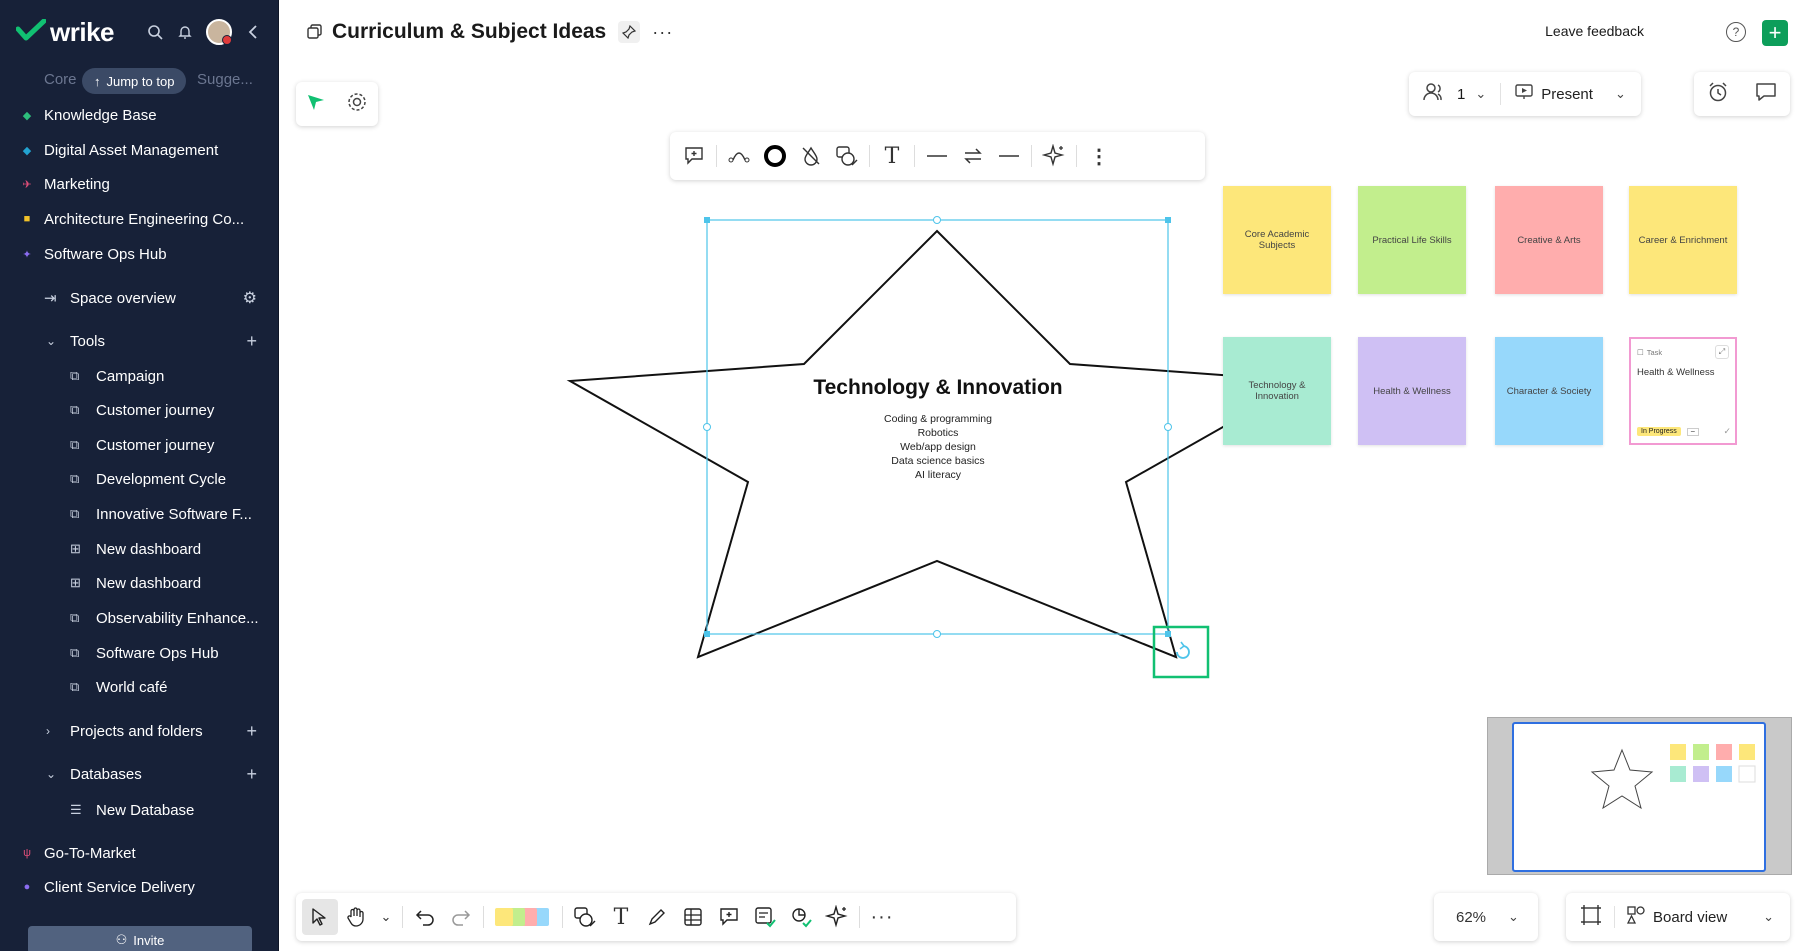 Image resolution: width=1800 pixels, height=951 pixels. I want to click on redo-icon, so click(461, 917).